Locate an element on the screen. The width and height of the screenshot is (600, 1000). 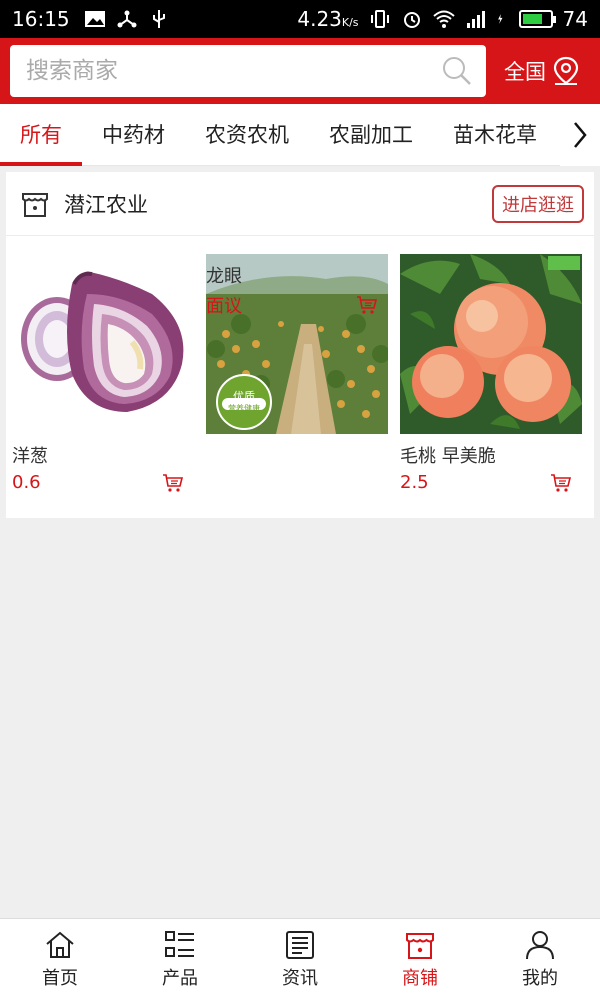
product-price: 2.5 is located at coordinates (414, 482).